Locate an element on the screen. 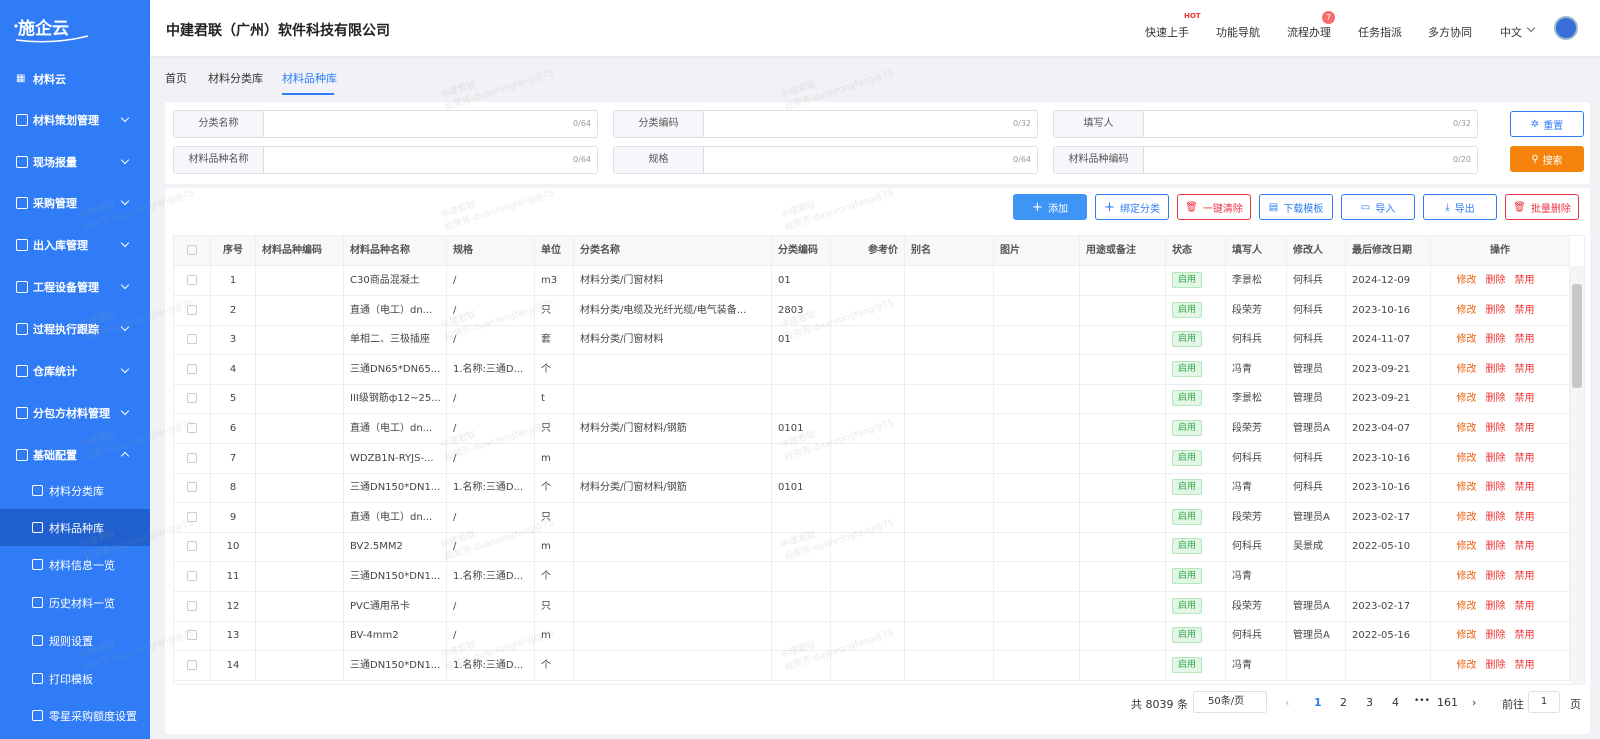 The width and height of the screenshot is (1600, 739). table-row: 12 PVC通用吊卡 / 只启用 段荣芳 管理员A 2023-02-17 修改 删除 禁用 is located at coordinates (872, 606).